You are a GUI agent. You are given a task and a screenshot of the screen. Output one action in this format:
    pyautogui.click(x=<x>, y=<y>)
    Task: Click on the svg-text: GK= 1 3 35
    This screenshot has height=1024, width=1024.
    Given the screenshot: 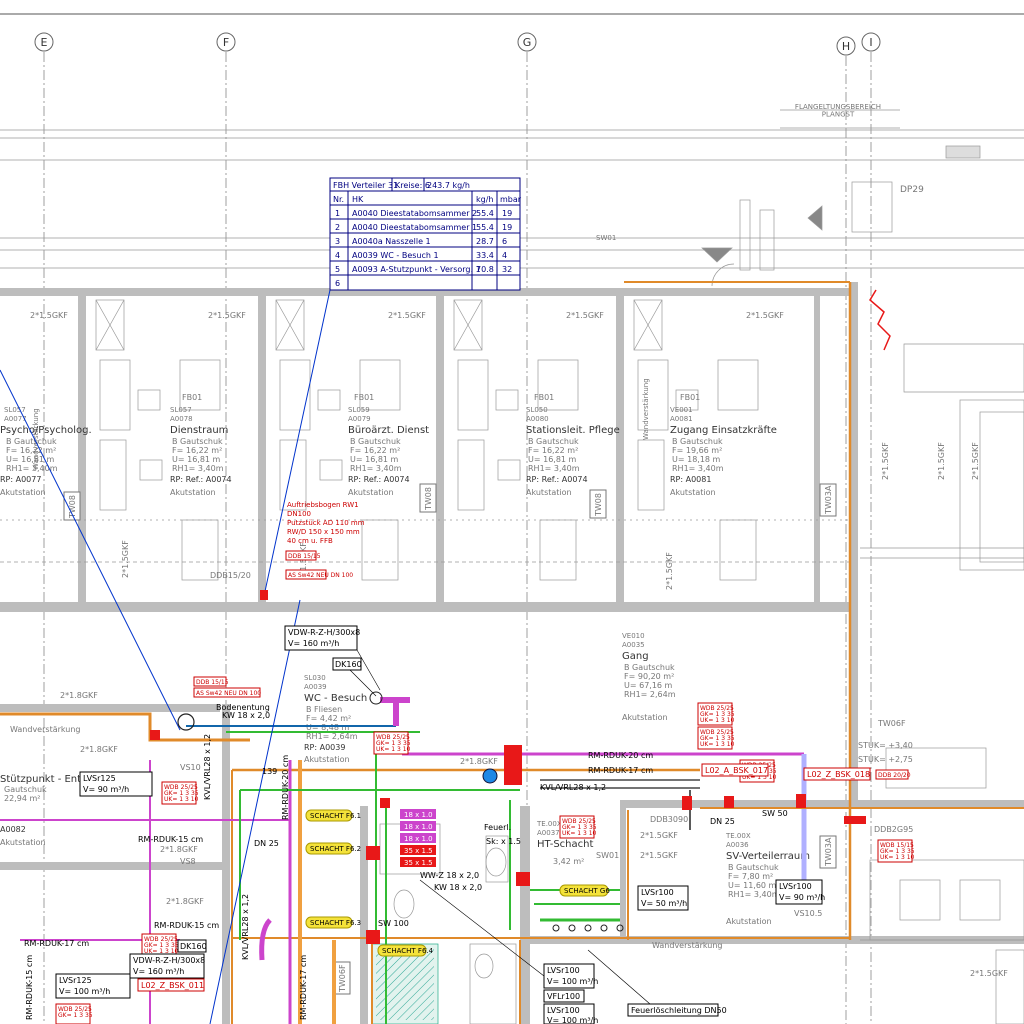 What is the action you would take?
    pyautogui.click(x=75, y=1015)
    